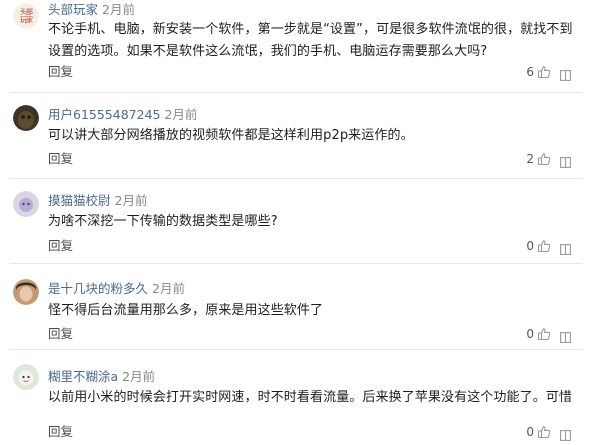 This screenshot has width=592, height=445. I want to click on username: 糊里不糊涂a, so click(83, 376).